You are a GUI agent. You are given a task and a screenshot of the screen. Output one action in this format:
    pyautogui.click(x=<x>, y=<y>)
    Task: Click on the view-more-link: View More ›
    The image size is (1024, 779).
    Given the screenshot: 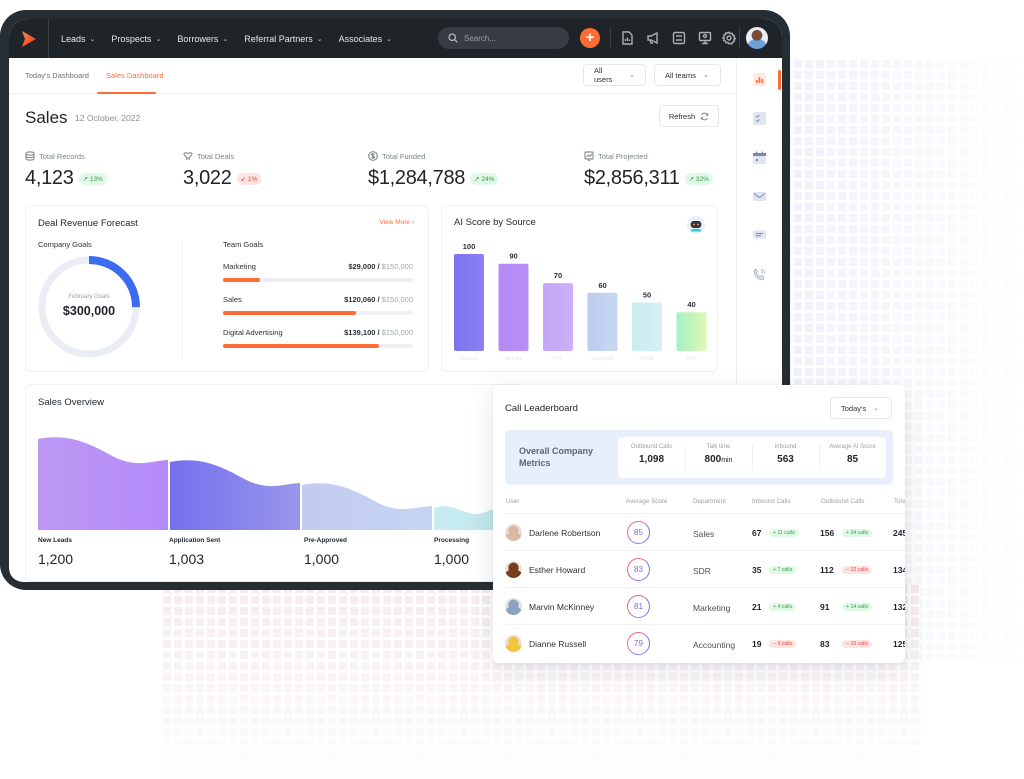 What is the action you would take?
    pyautogui.click(x=396, y=222)
    